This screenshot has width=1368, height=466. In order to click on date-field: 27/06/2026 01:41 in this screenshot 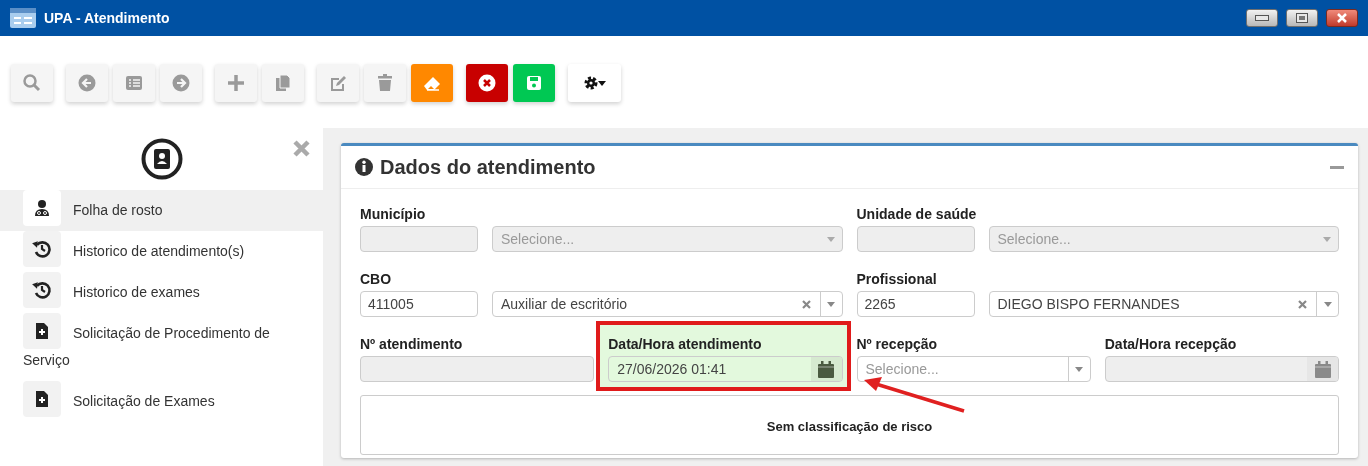, I will do `click(725, 369)`.